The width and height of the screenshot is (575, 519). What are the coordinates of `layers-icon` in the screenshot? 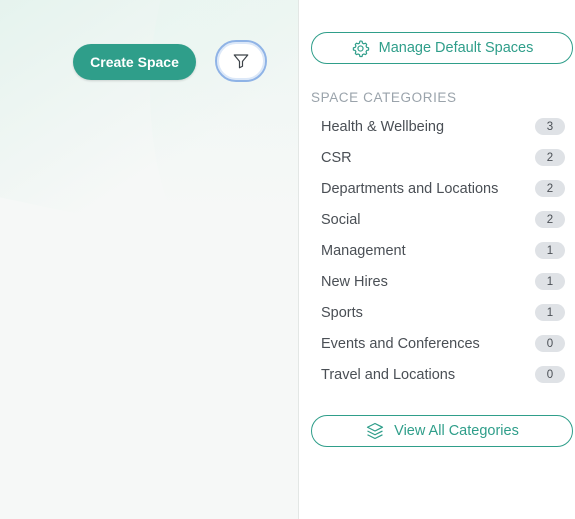 It's located at (375, 431).